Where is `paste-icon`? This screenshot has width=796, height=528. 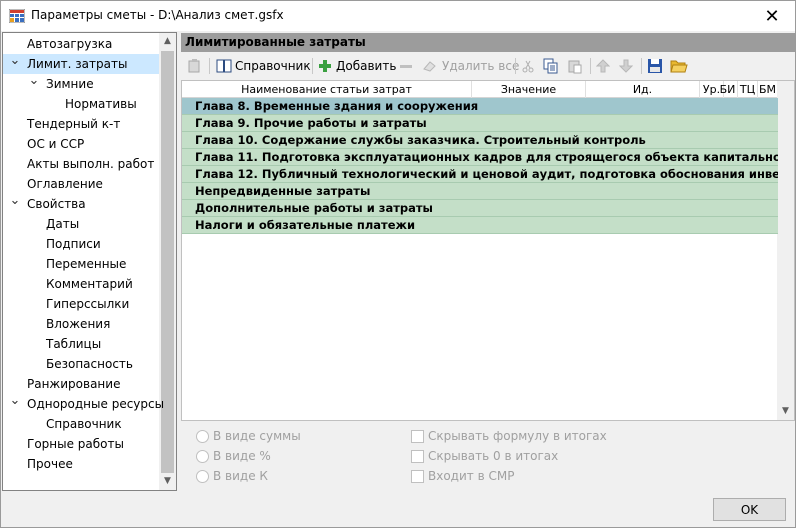 paste-icon is located at coordinates (575, 66).